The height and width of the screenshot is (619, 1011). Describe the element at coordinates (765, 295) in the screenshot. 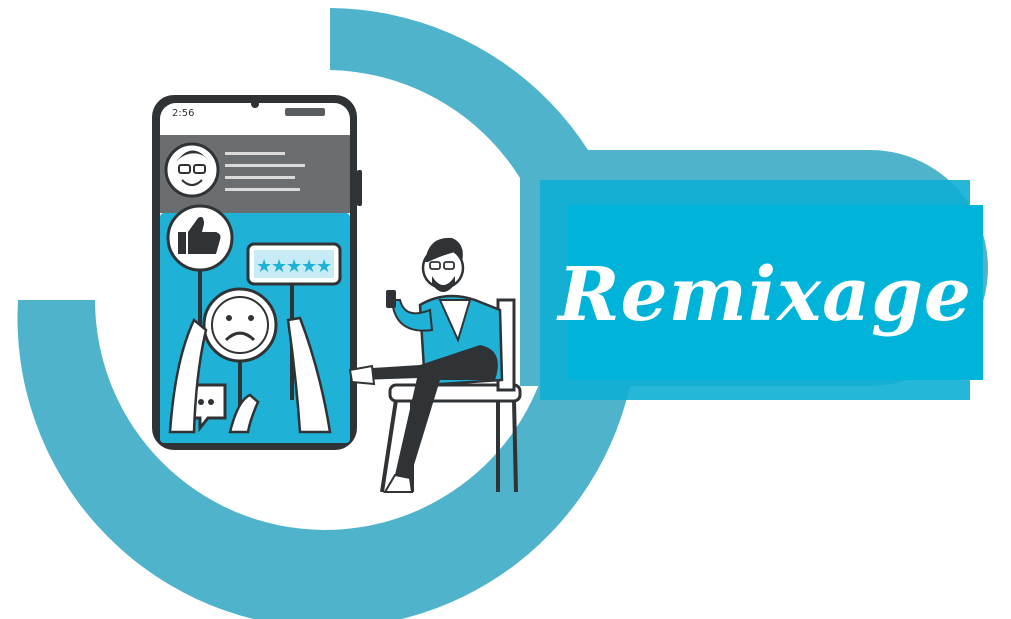

I see `brand-logo-text: Remixage` at that location.